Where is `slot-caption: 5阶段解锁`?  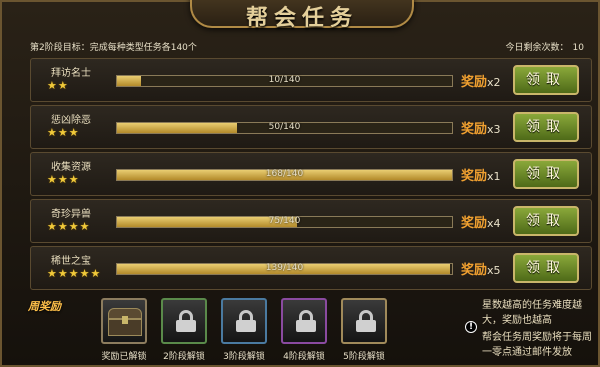 slot-caption: 5阶段解锁 is located at coordinates (364, 357).